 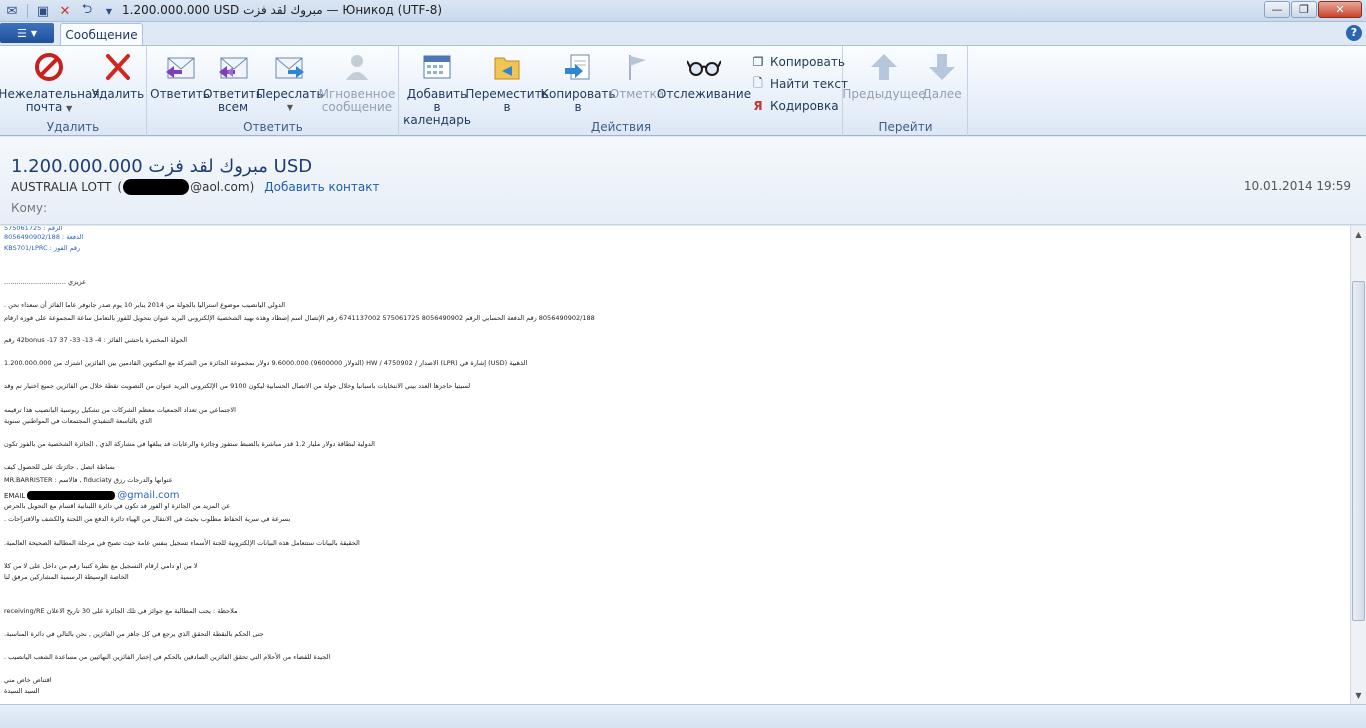 What do you see at coordinates (942, 94) in the screenshot?
I see `next-label: Далее` at bounding box center [942, 94].